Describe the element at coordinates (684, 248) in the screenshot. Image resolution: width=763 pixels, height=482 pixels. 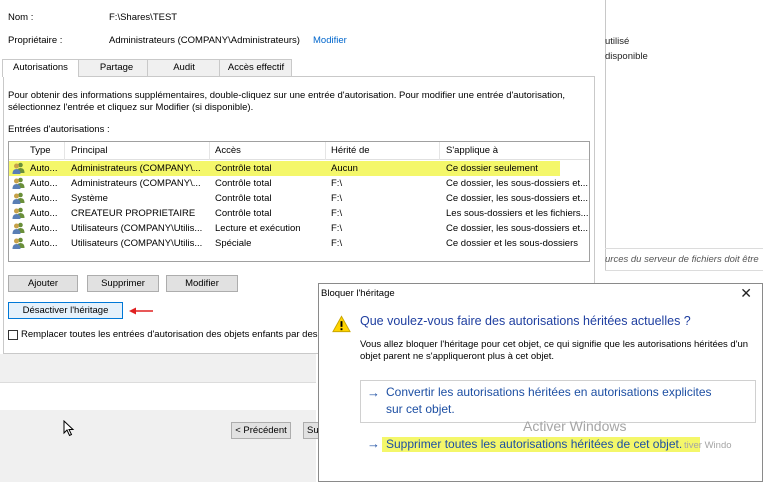
I see `background-separator` at that location.